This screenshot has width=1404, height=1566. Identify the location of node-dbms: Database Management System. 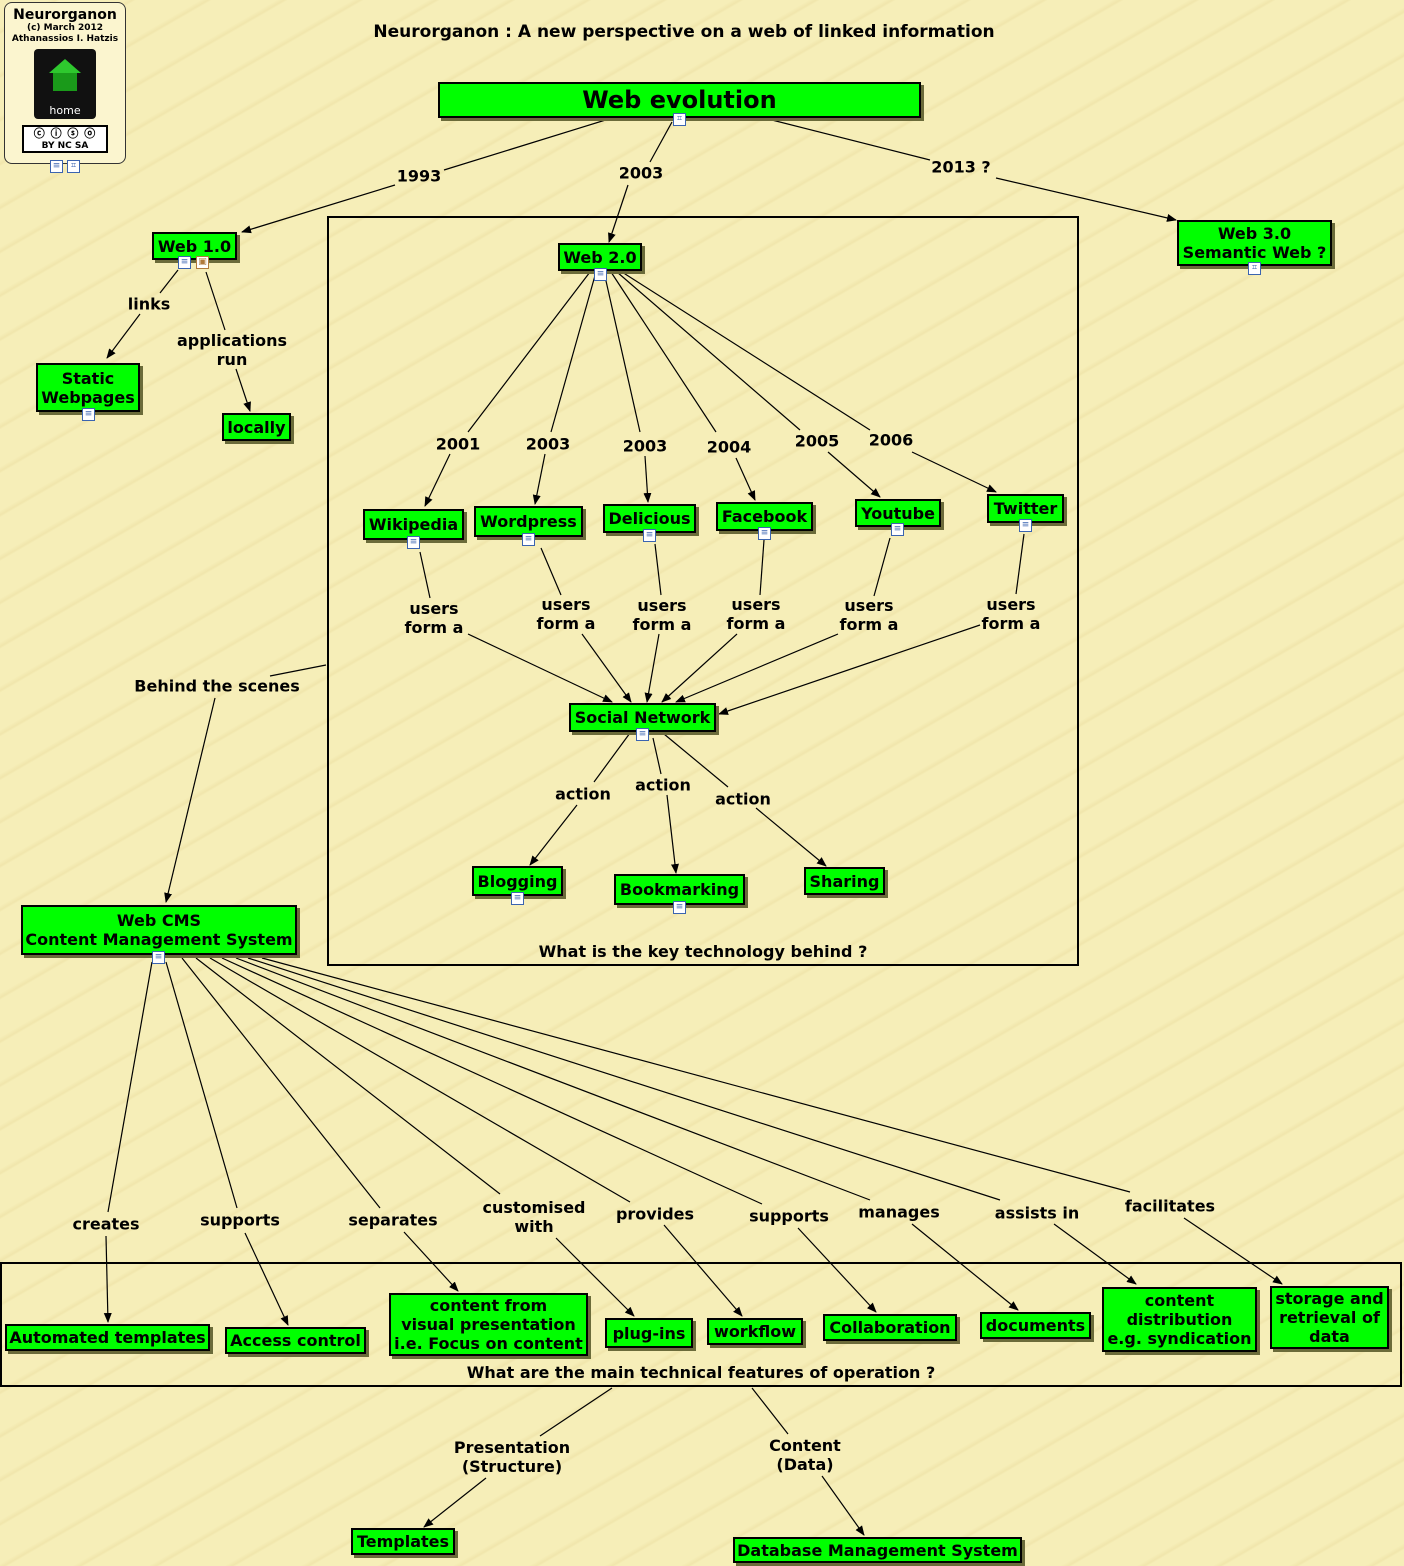
(877, 1550).